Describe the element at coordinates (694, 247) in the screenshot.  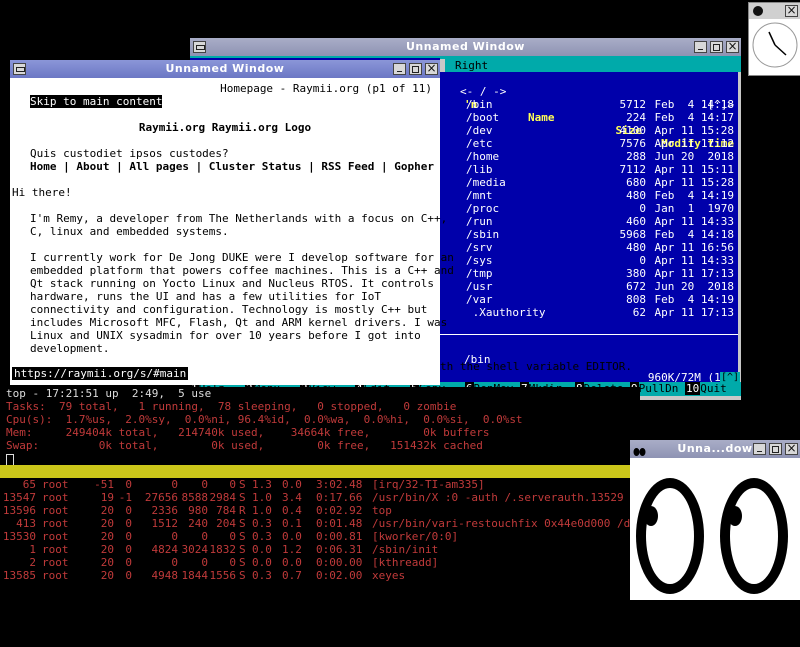
I see `mc-file-time: Apr 11 16:56` at that location.